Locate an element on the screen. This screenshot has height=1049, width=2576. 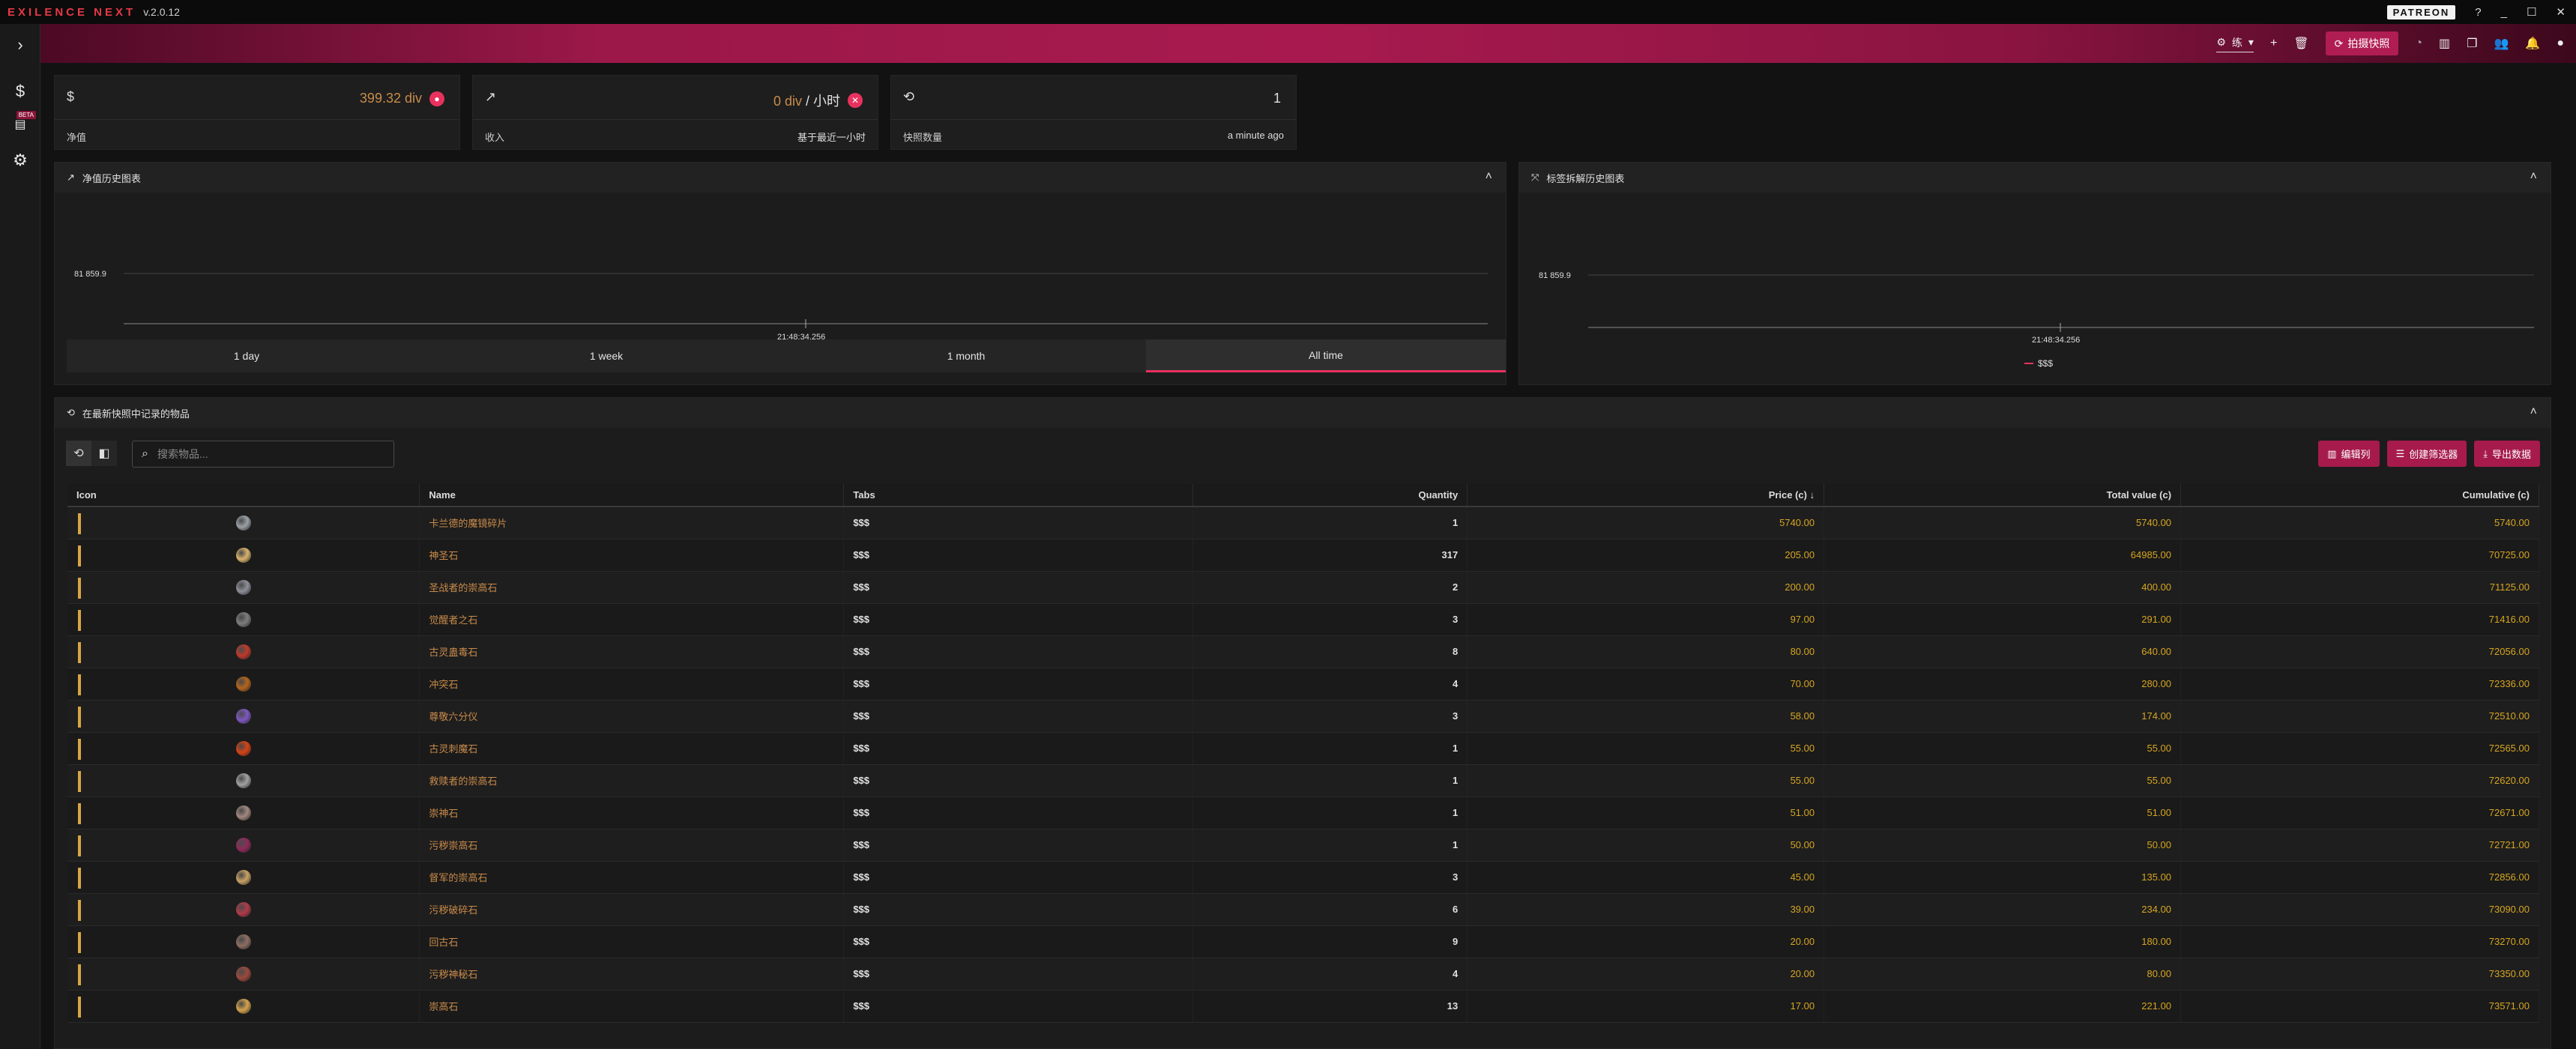
item-price: 205.00 is located at coordinates (1646, 555).